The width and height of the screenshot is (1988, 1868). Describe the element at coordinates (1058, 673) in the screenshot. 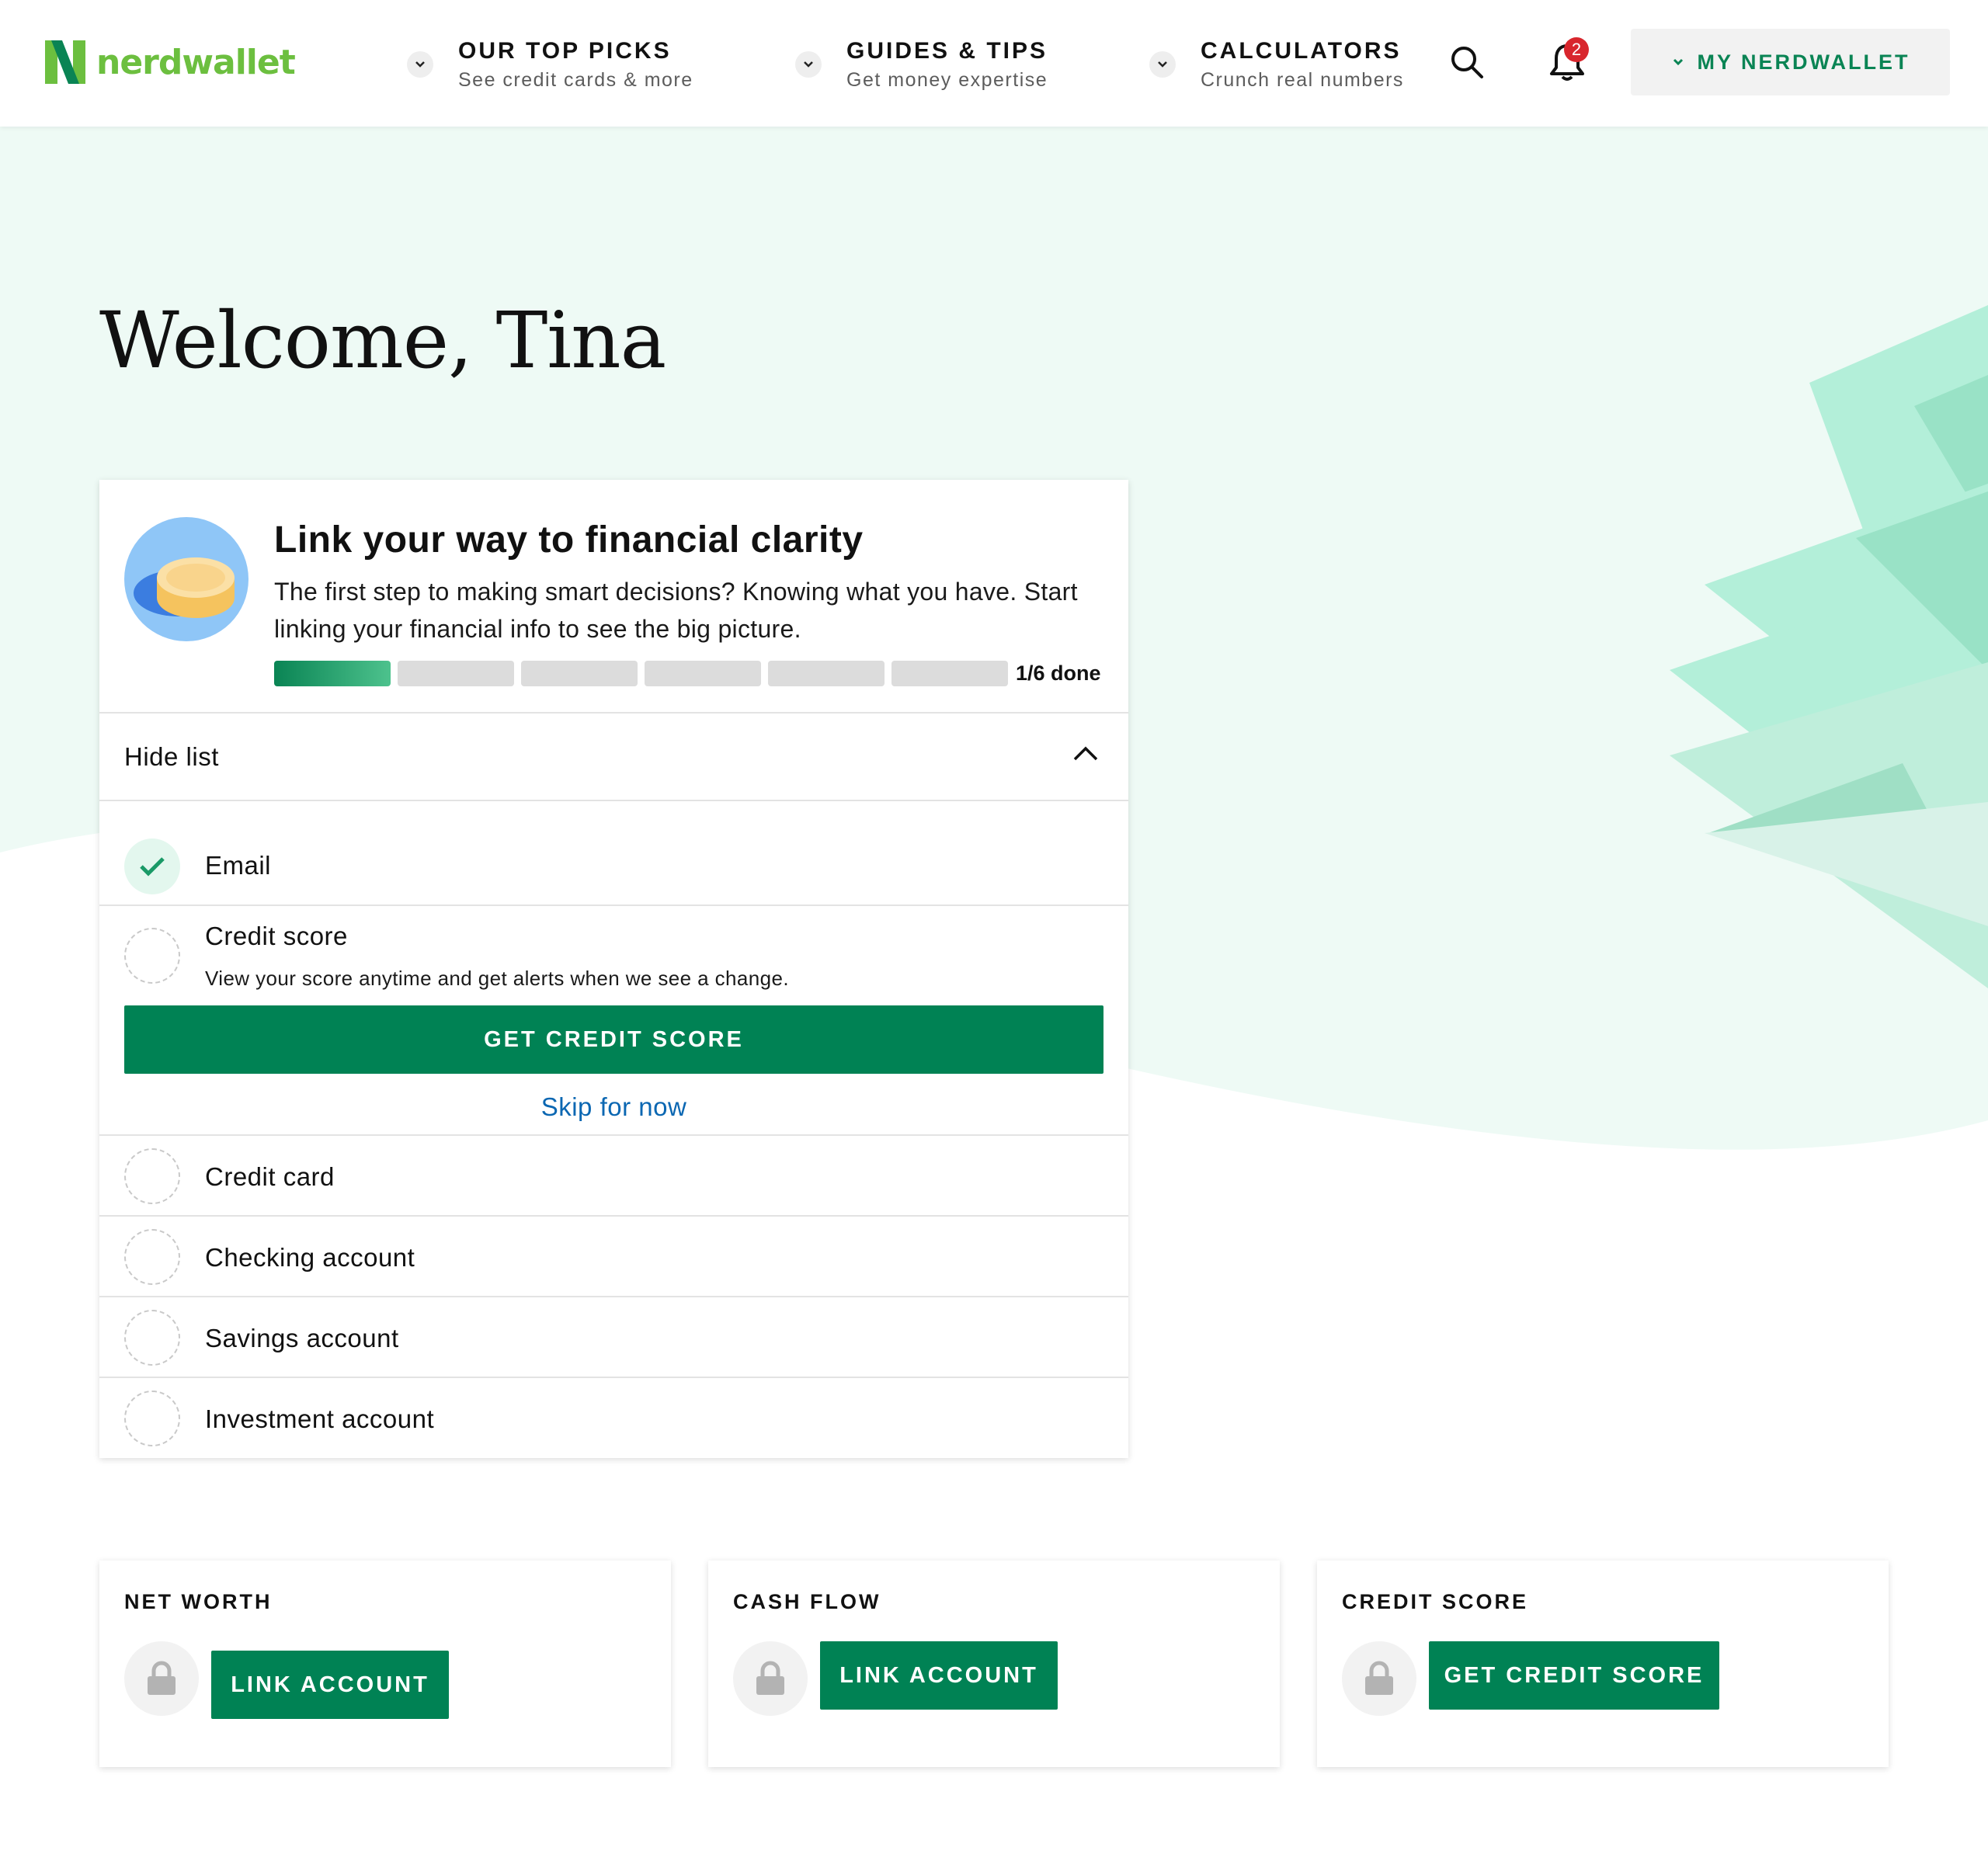

I see `progress-label: 1/6 done` at that location.